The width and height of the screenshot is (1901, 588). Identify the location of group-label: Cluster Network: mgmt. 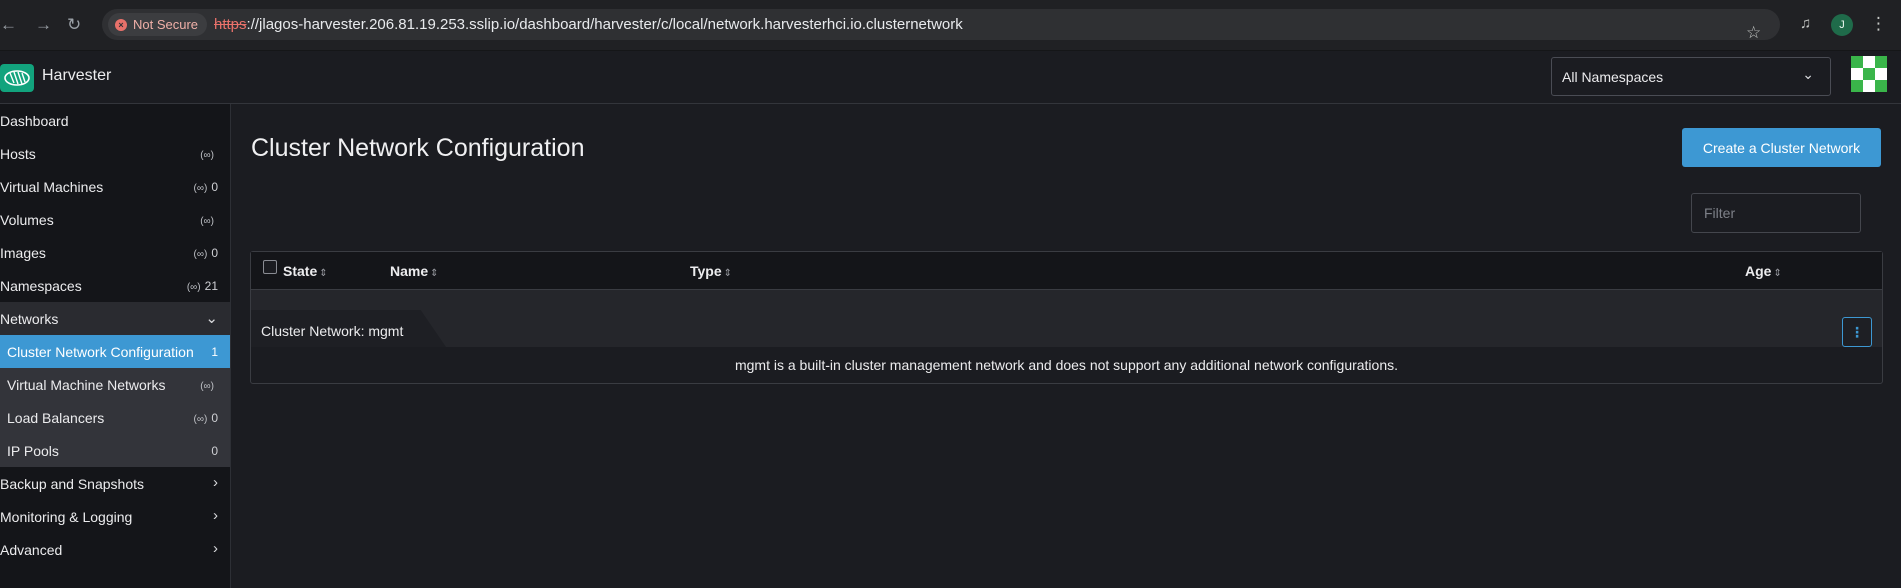
(332, 331).